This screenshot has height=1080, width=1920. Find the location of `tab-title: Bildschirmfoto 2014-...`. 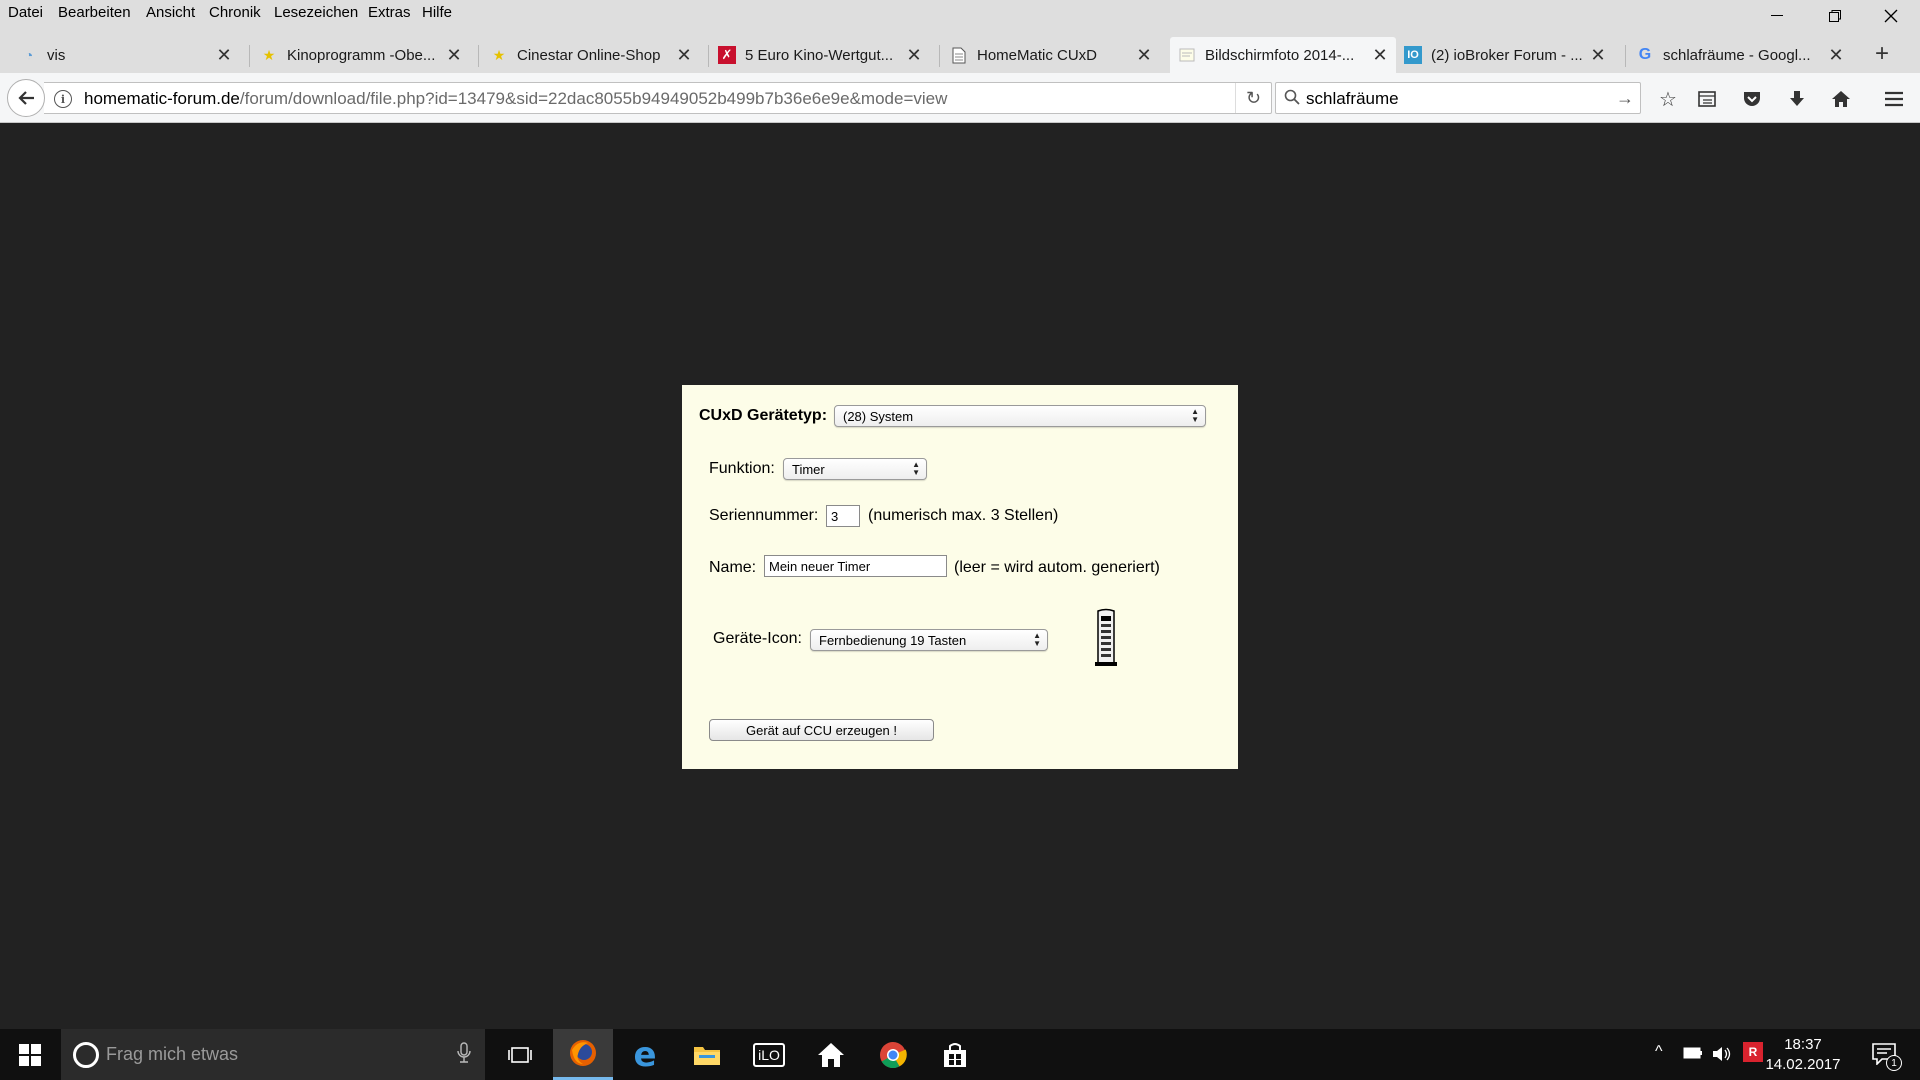

tab-title: Bildschirmfoto 2014-... is located at coordinates (1280, 55).